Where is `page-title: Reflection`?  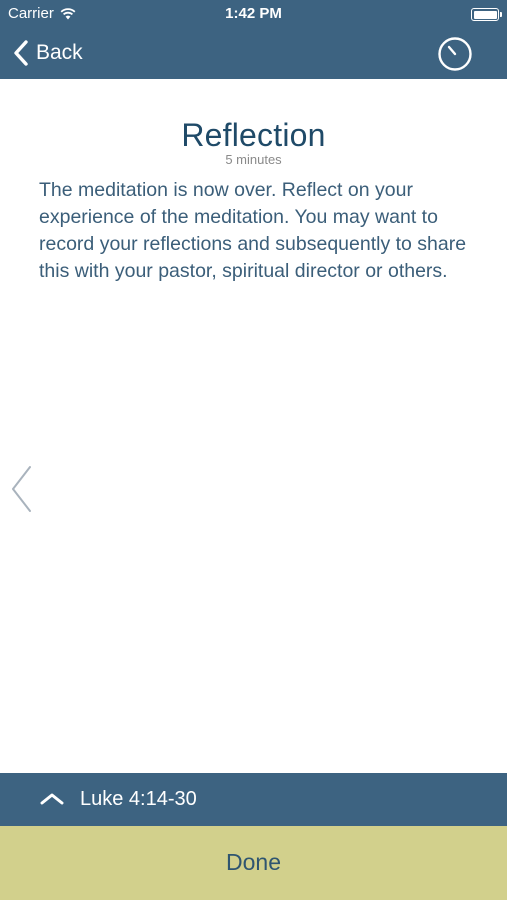 page-title: Reflection is located at coordinates (253, 135).